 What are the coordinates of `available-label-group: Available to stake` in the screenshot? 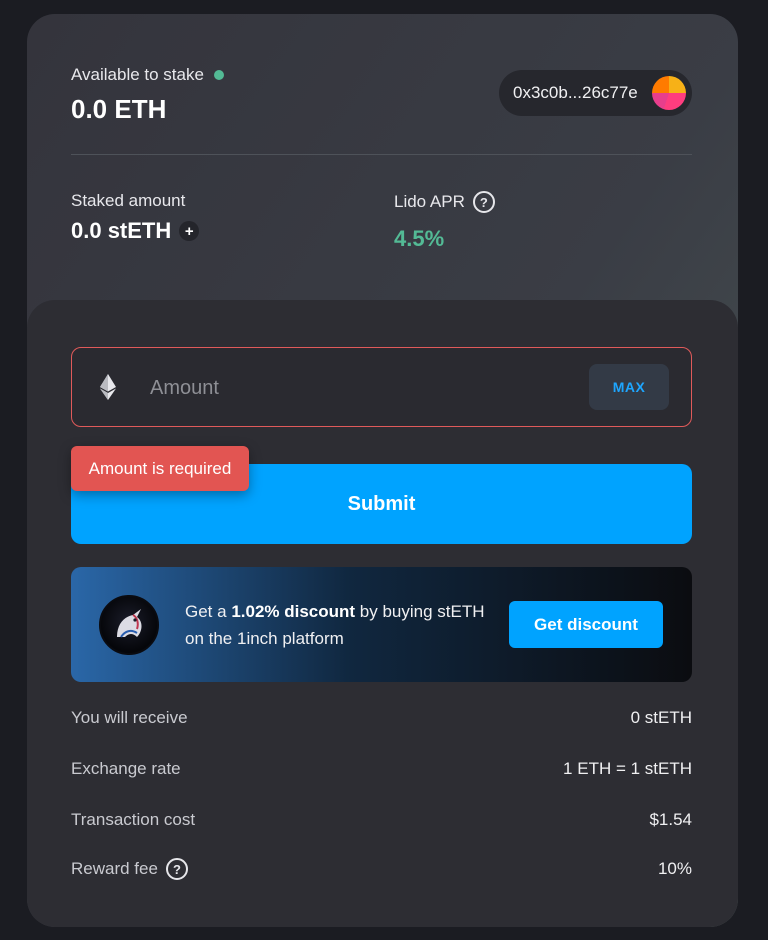 It's located at (147, 75).